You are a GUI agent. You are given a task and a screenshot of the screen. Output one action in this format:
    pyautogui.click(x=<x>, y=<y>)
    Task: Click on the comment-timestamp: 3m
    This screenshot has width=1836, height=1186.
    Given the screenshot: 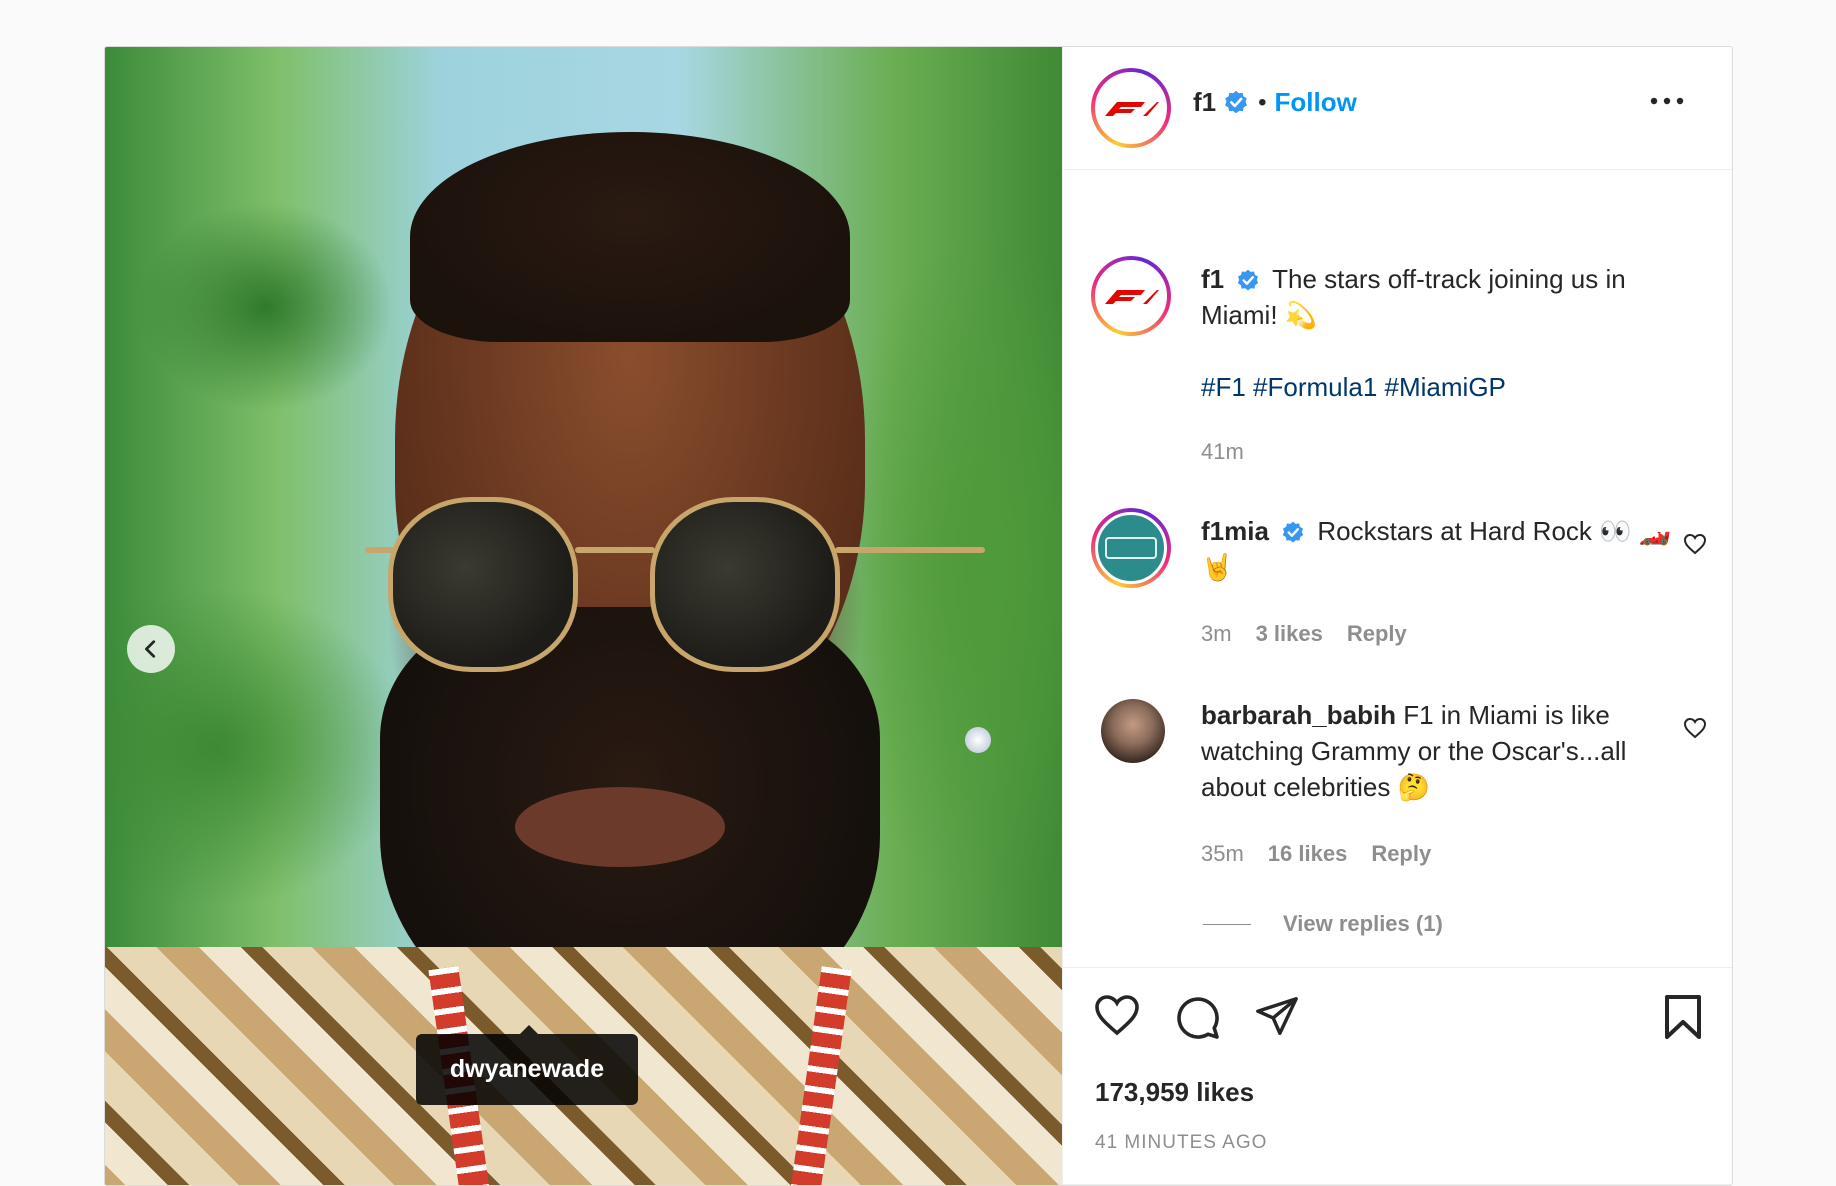 What is the action you would take?
    pyautogui.click(x=1216, y=633)
    